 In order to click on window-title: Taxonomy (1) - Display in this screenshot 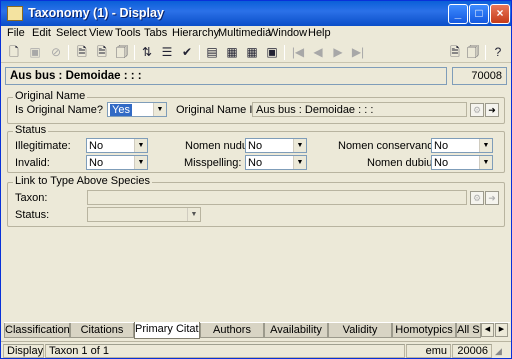, I will do `click(96, 13)`.